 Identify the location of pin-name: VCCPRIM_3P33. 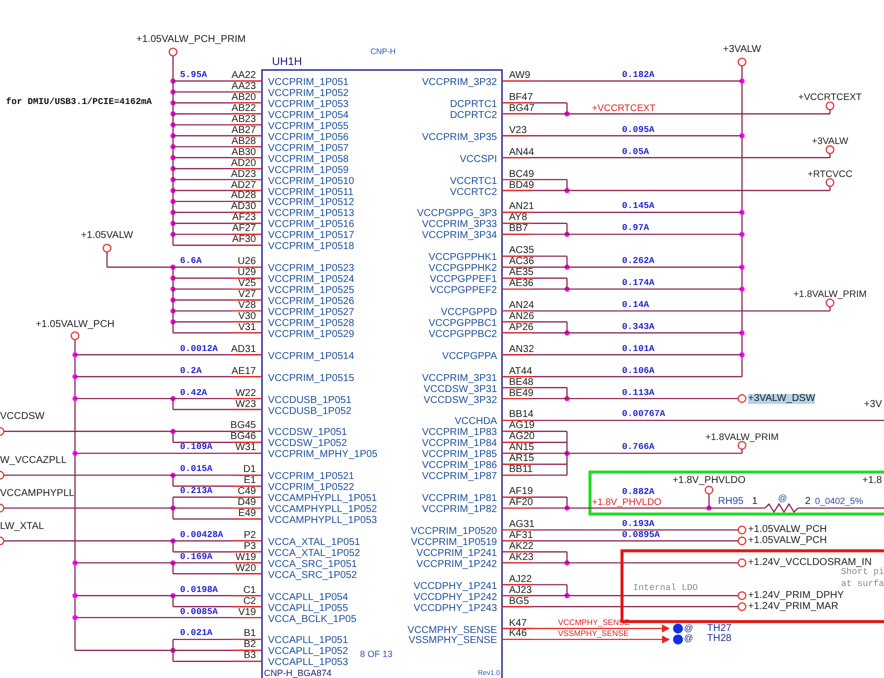
(459, 225).